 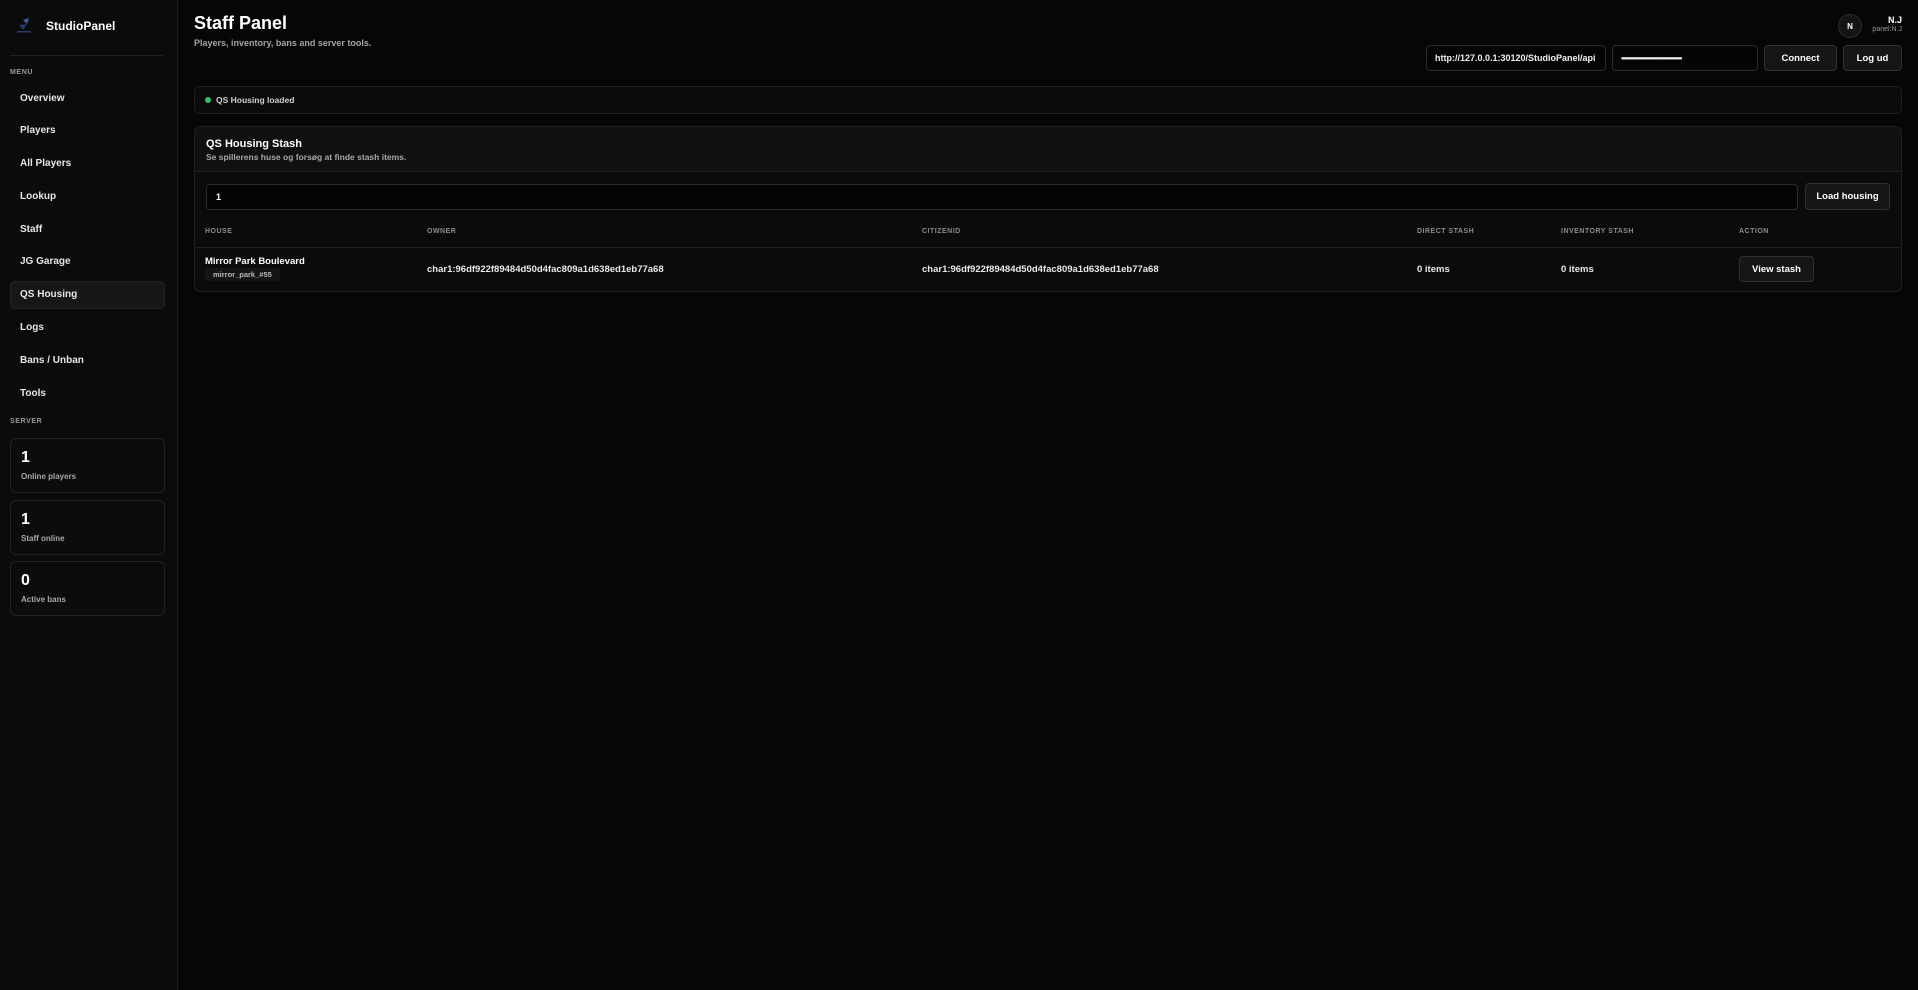 What do you see at coordinates (42, 98) in the screenshot?
I see `sidebar-item-label: Overview` at bounding box center [42, 98].